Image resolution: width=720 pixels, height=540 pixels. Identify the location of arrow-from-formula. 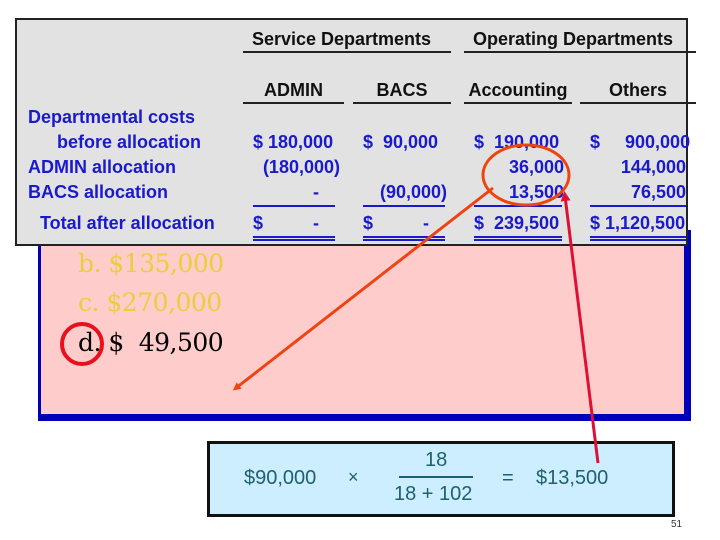
(580, 327).